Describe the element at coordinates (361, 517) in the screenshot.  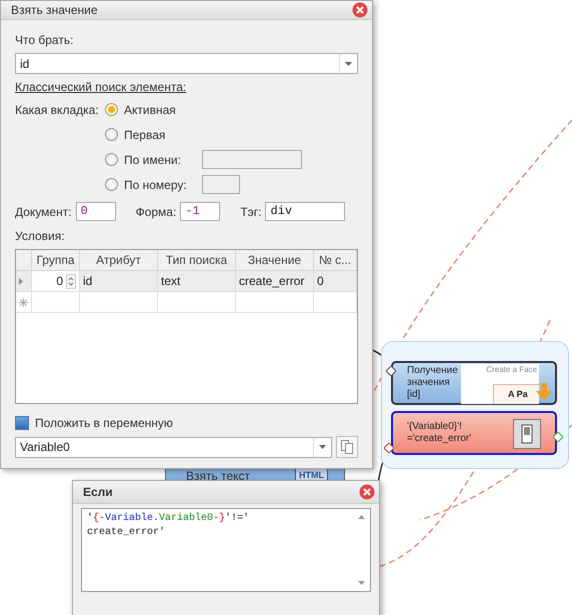
I see `scroll-up-icon` at that location.